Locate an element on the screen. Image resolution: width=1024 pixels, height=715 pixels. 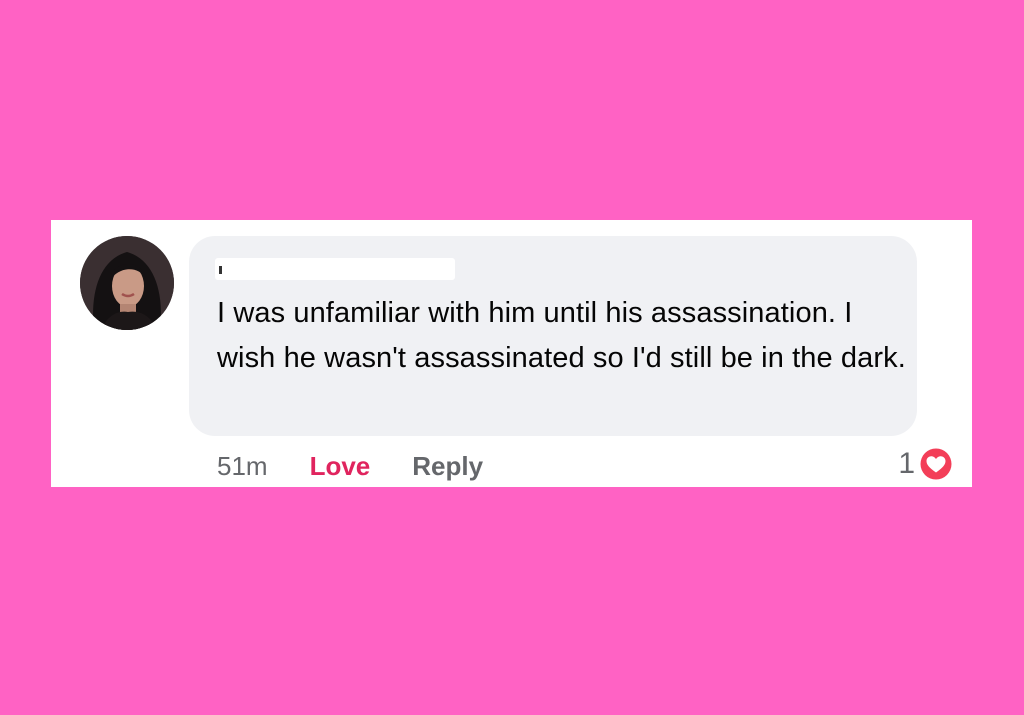
author-name-fragment is located at coordinates (220, 270).